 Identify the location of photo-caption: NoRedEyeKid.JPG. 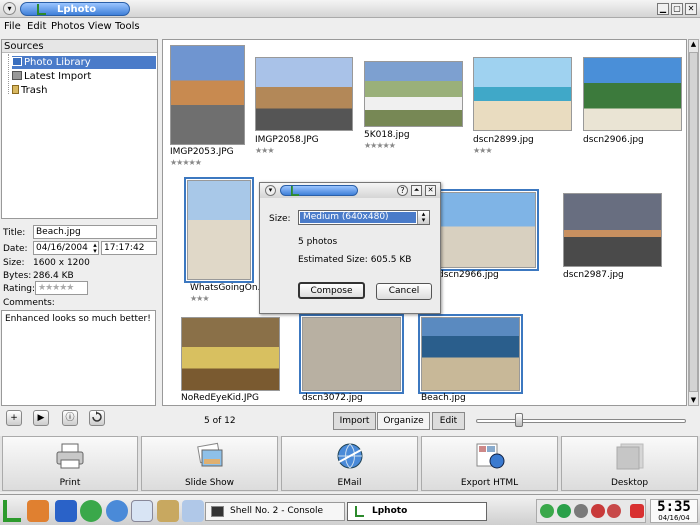
(220, 398).